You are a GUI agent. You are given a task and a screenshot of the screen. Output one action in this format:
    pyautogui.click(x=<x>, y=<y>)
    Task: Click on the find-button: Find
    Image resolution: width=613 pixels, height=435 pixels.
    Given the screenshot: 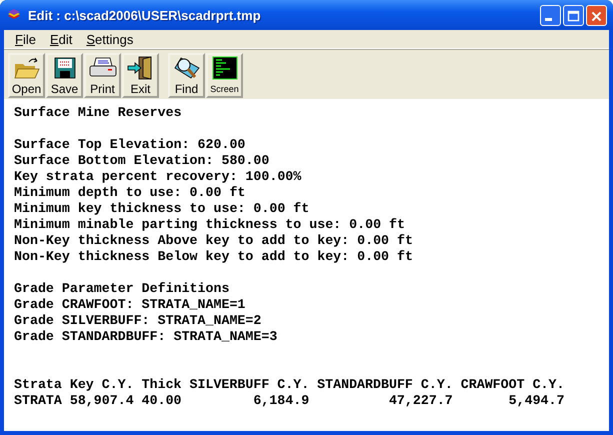 What is the action you would take?
    pyautogui.click(x=186, y=75)
    